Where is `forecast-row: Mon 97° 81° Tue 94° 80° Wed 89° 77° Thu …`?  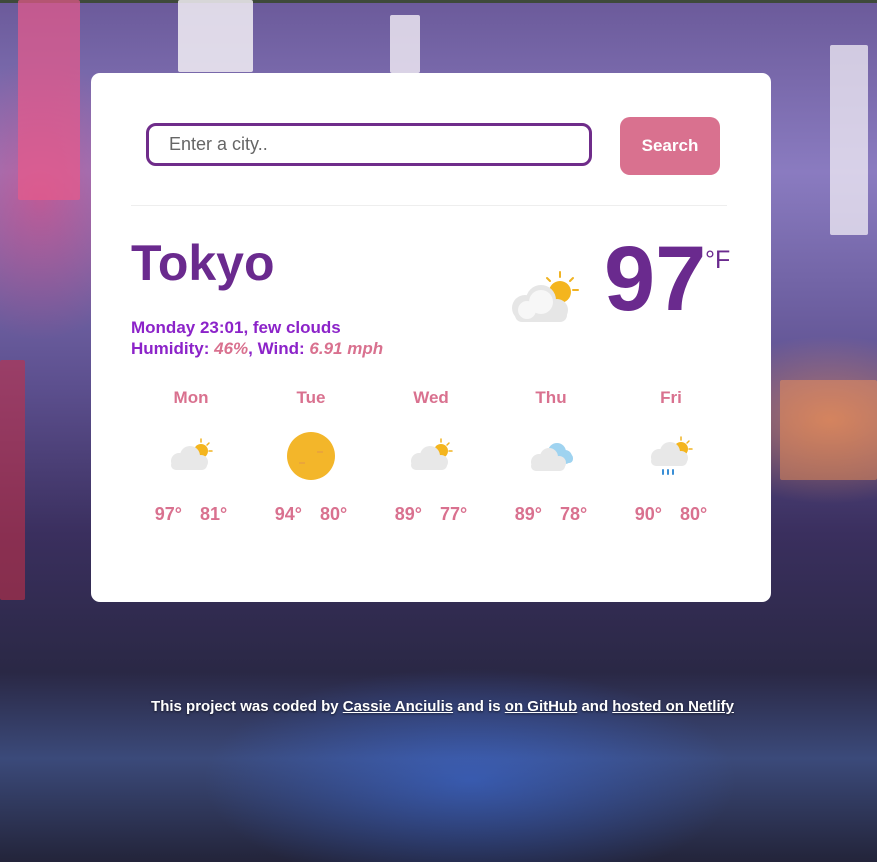 forecast-row: Mon 97° 81° Tue 94° 80° Wed 89° 77° Thu … is located at coordinates (431, 463).